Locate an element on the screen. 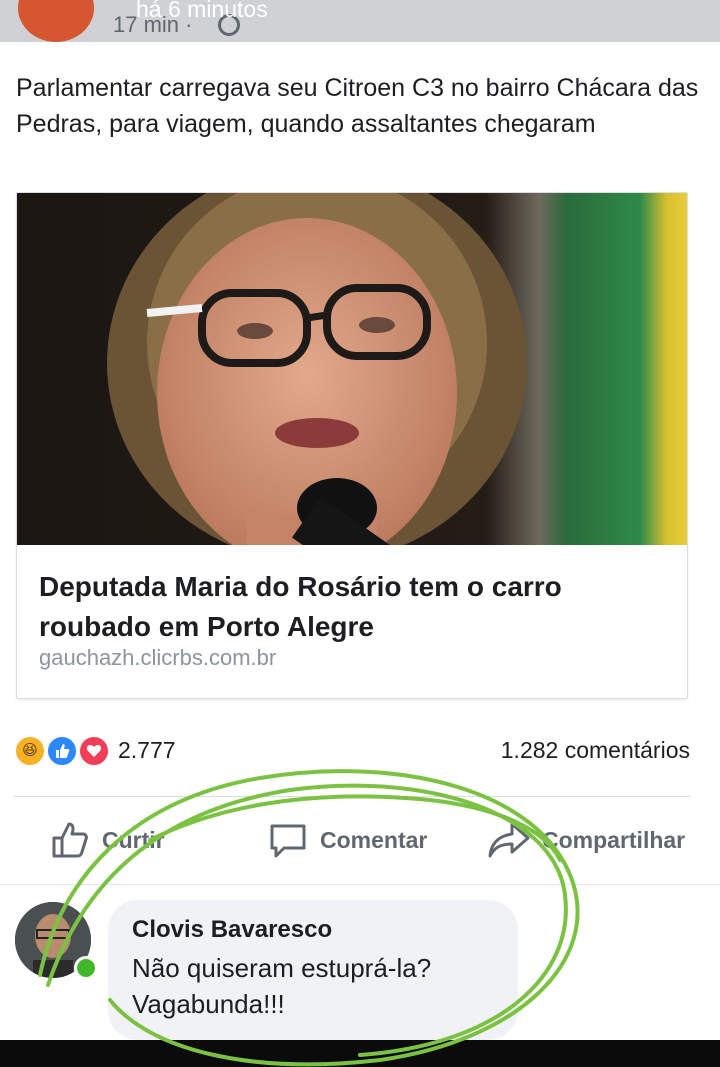 This screenshot has height=1067, width=720. like-button: Curtir is located at coordinates (107, 840).